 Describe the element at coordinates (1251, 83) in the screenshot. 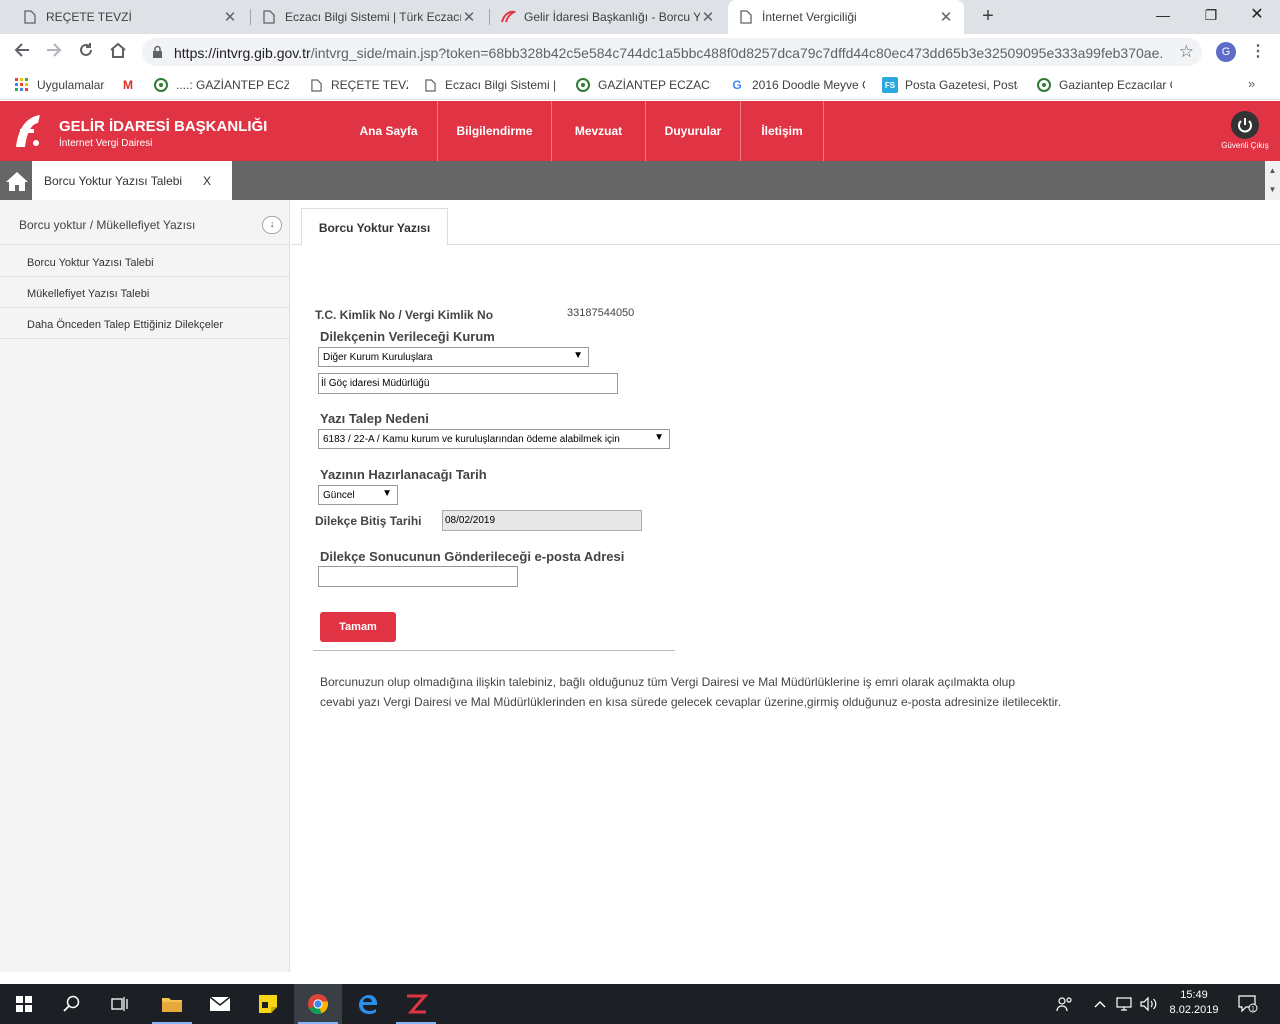

I see `bookmarks-overflow-icon: »` at that location.